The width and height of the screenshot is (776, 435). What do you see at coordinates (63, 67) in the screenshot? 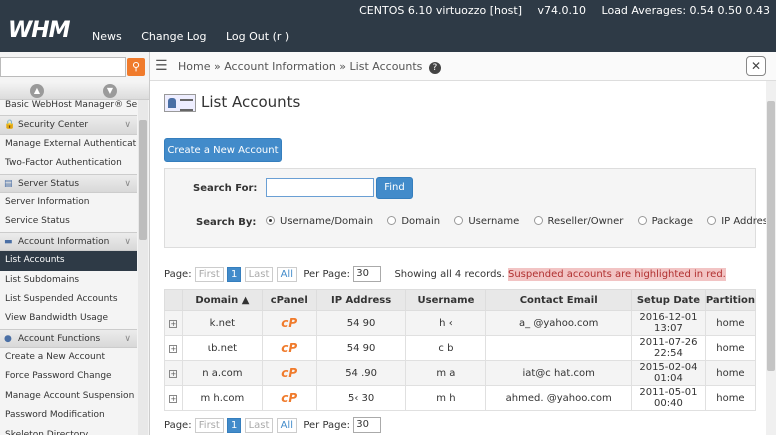
I see `sidebar-search-input` at bounding box center [63, 67].